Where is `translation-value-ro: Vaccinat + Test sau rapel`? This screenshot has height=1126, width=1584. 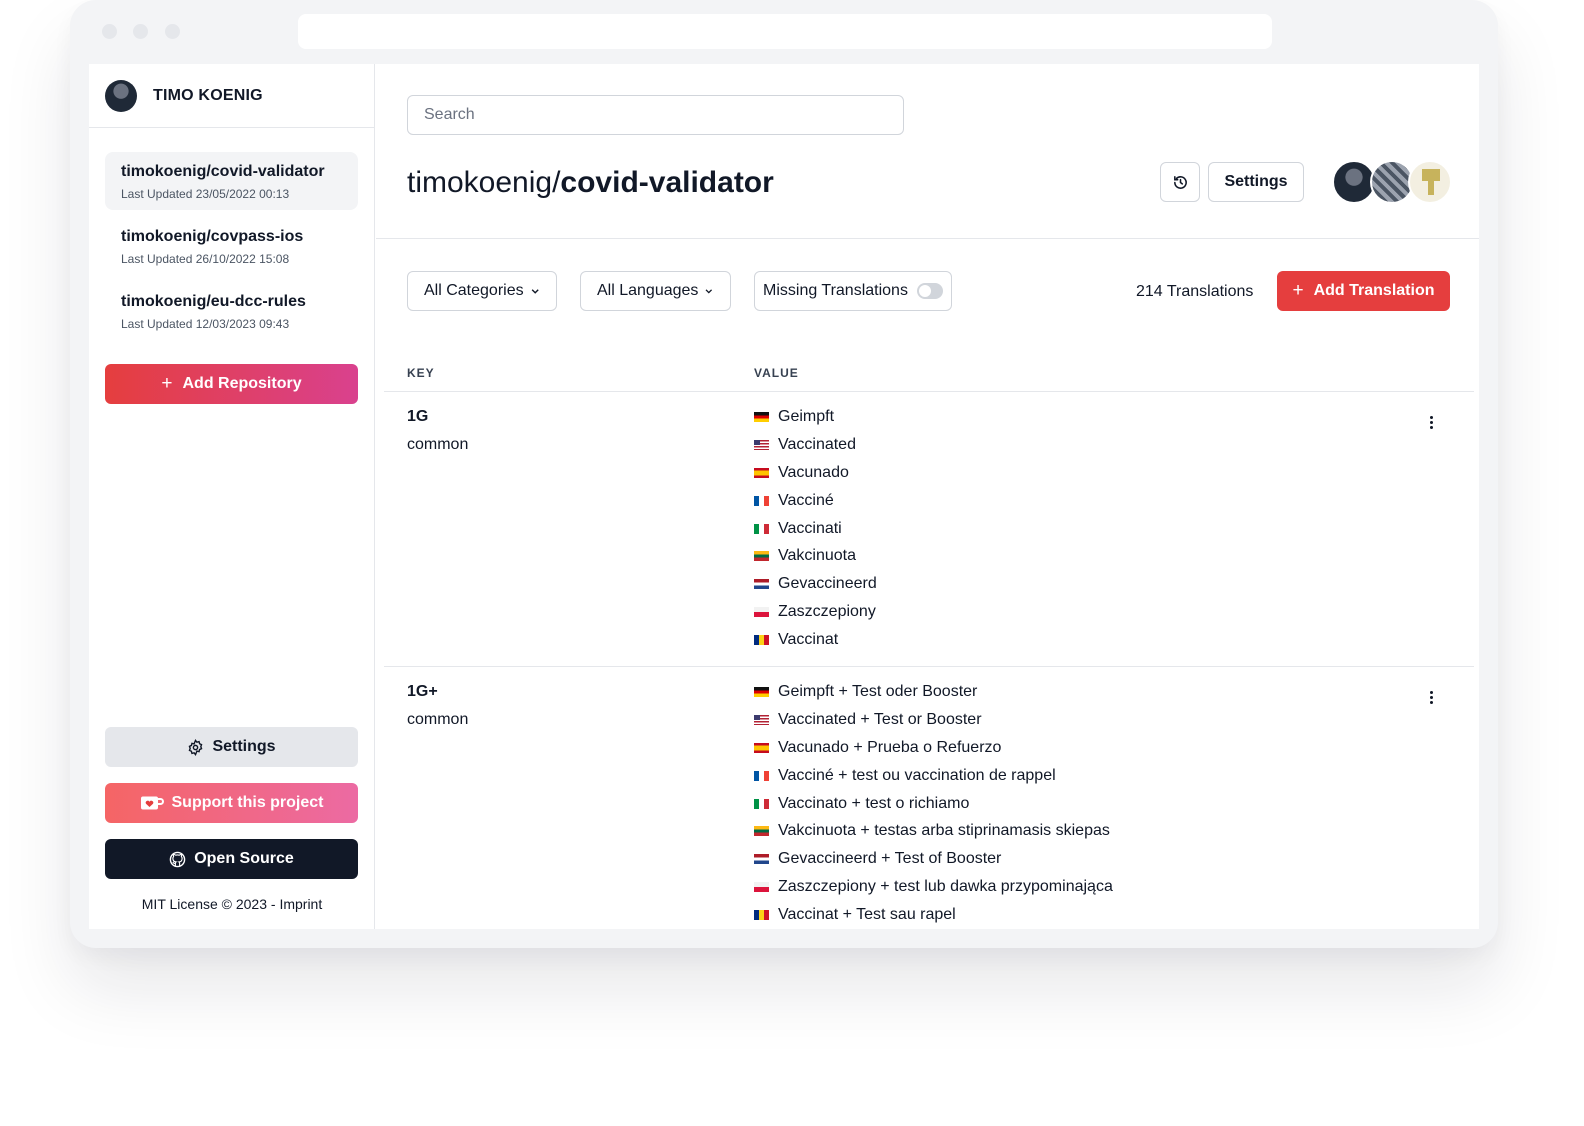 translation-value-ro: Vaccinat + Test sau rapel is located at coordinates (933, 915).